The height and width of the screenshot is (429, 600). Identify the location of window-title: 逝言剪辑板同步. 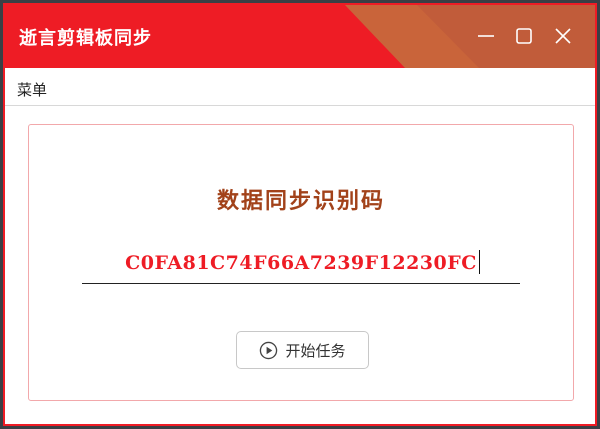
(85, 38).